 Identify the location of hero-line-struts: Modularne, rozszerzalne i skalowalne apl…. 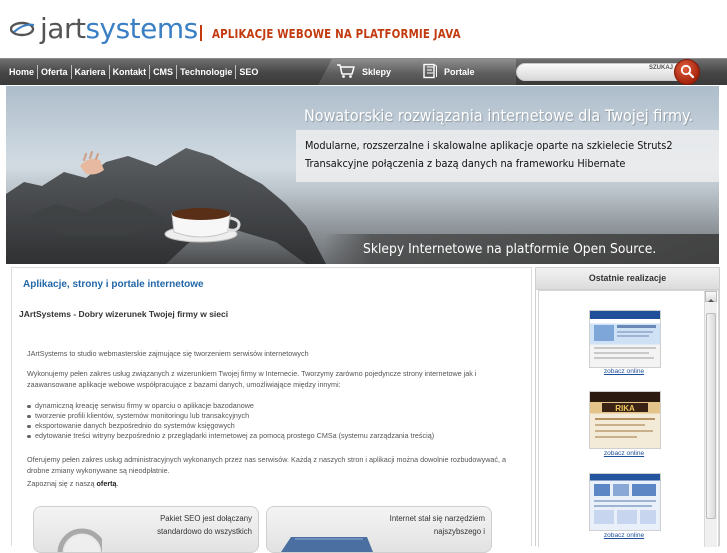
(489, 146).